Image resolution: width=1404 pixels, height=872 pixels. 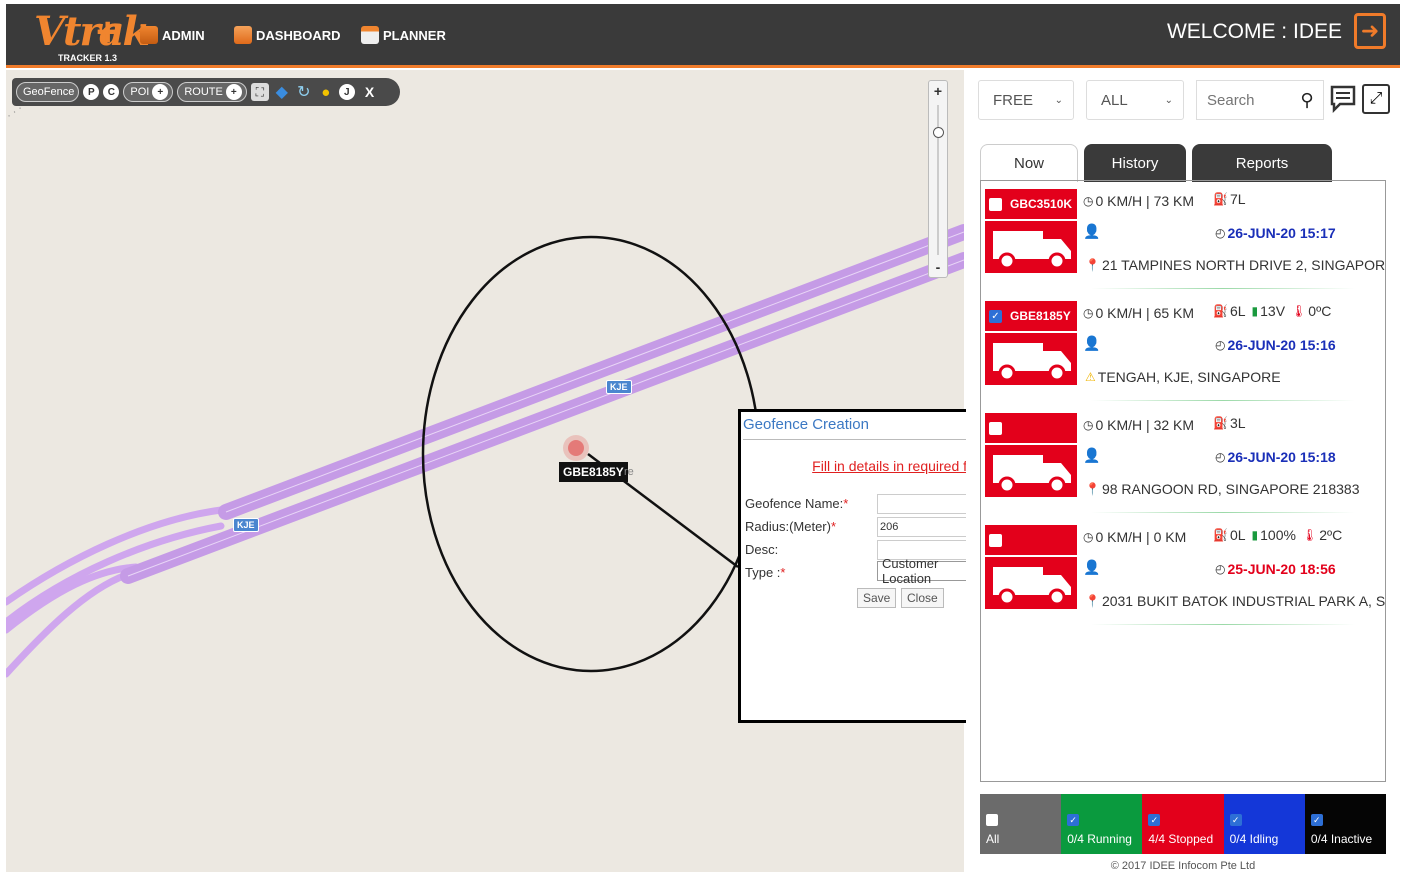 I want to click on fuel-value: 7L, so click(x=1237, y=199).